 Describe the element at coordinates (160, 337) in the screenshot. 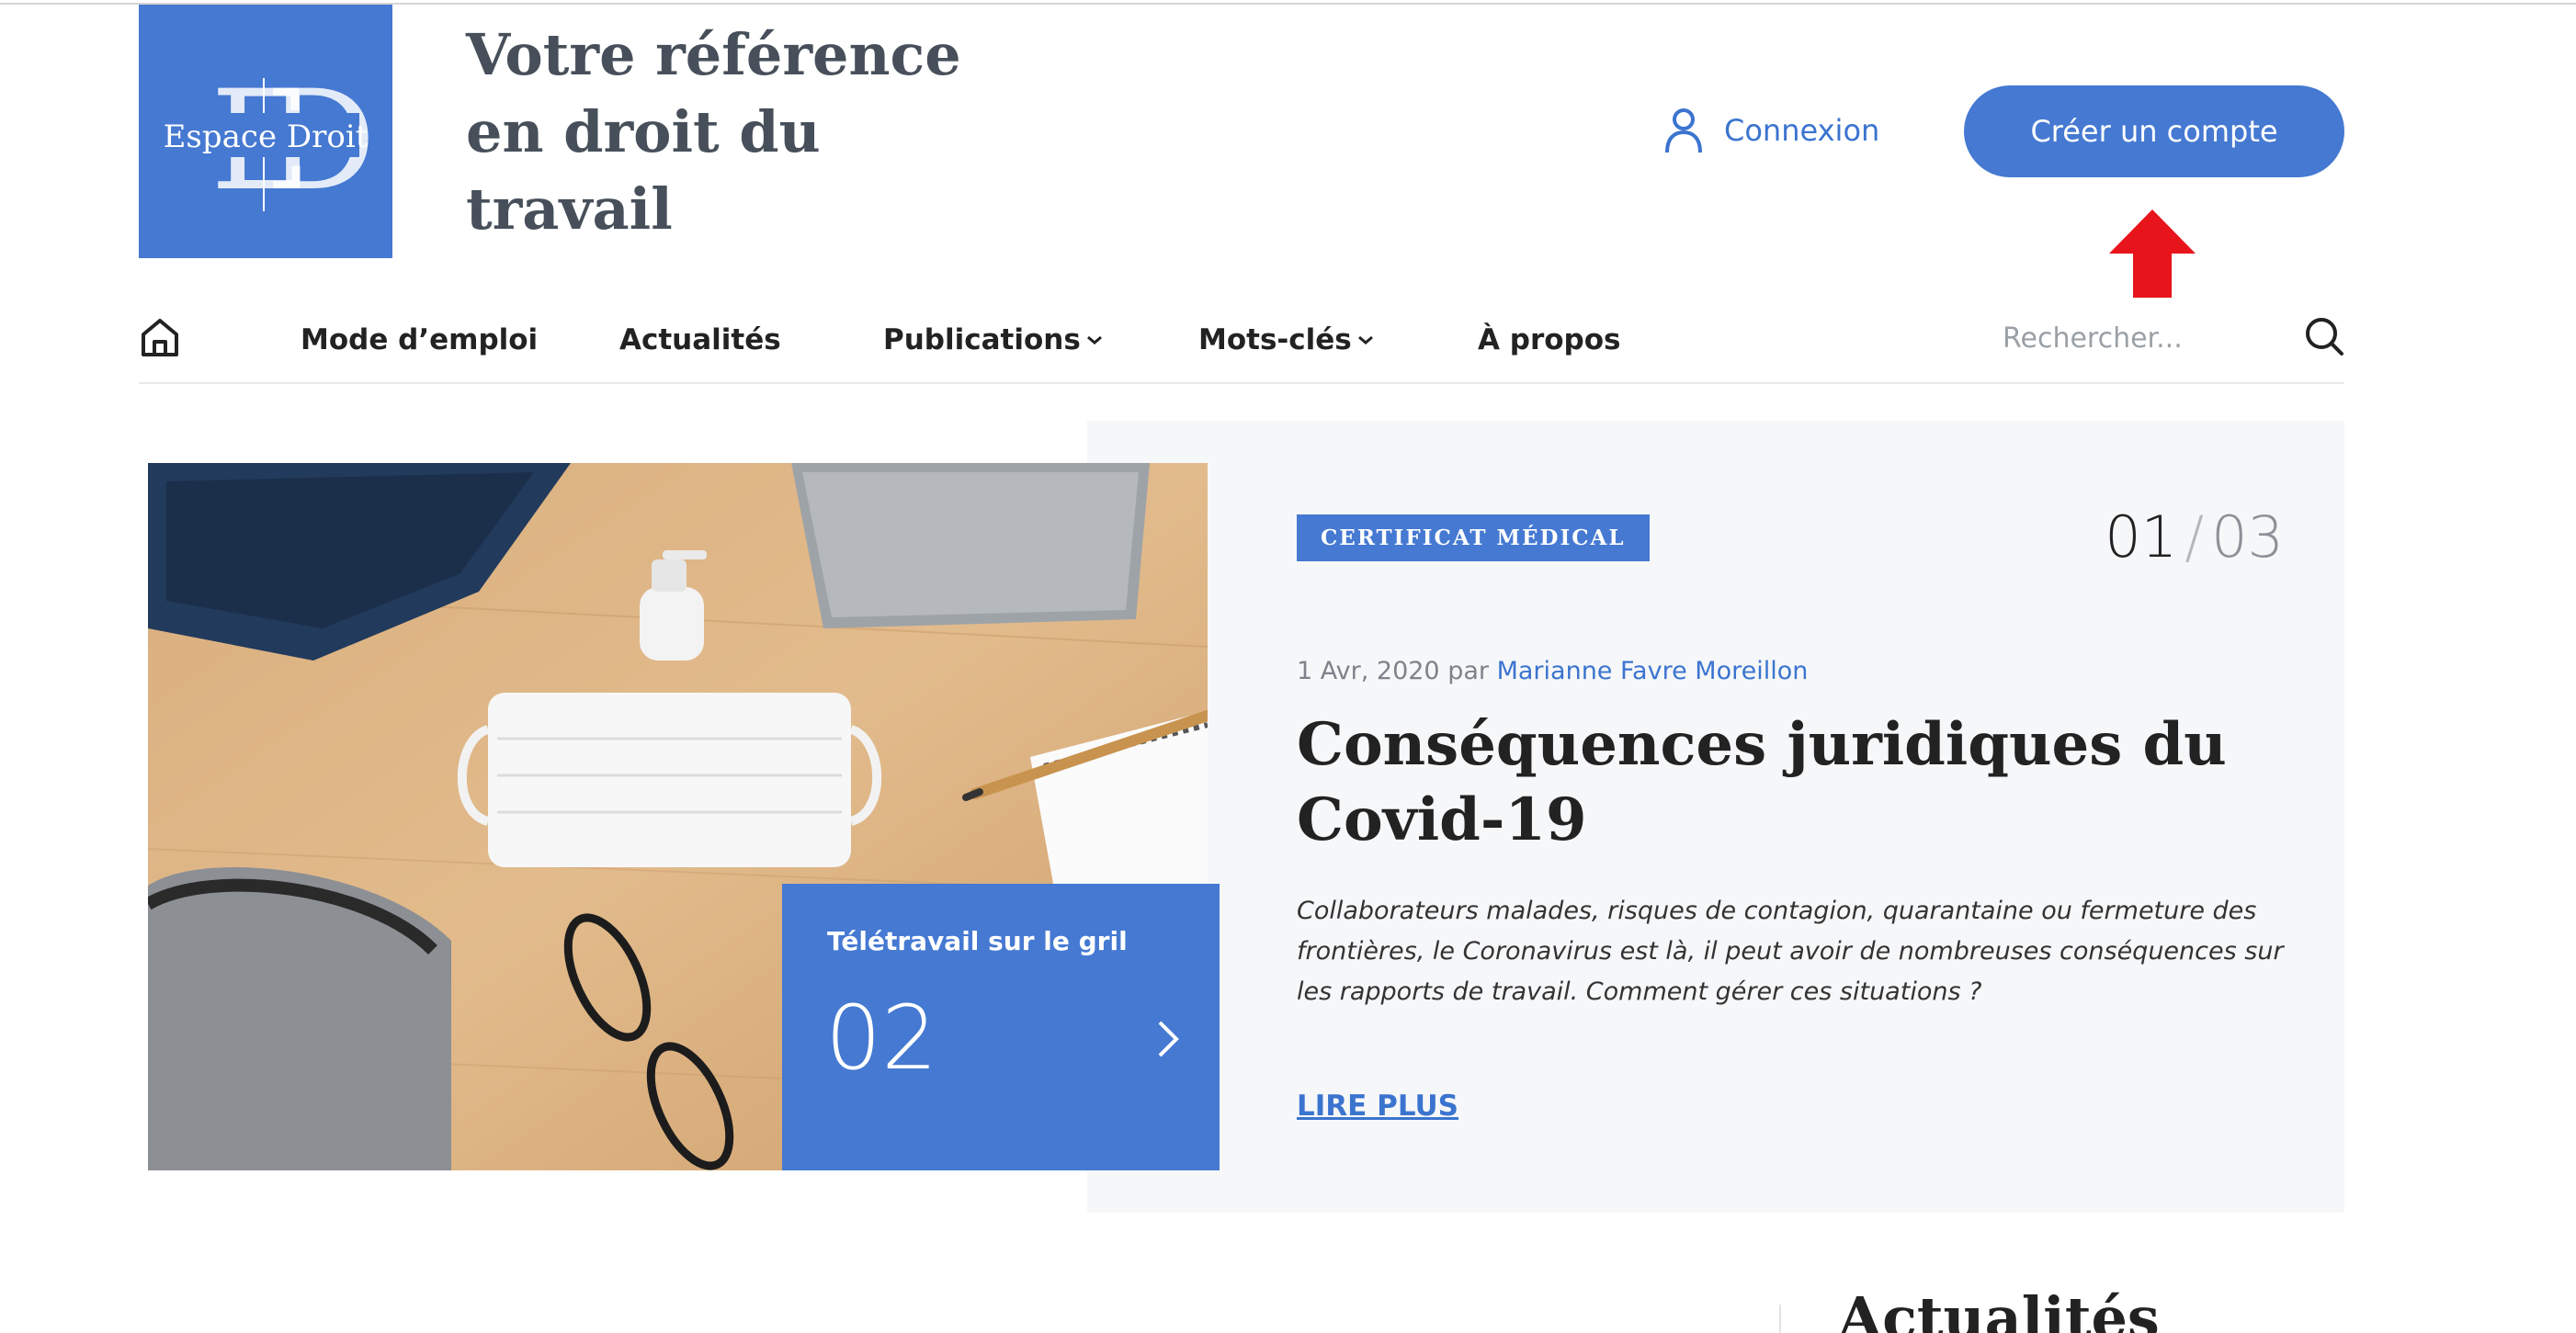

I see `home-icon` at that location.